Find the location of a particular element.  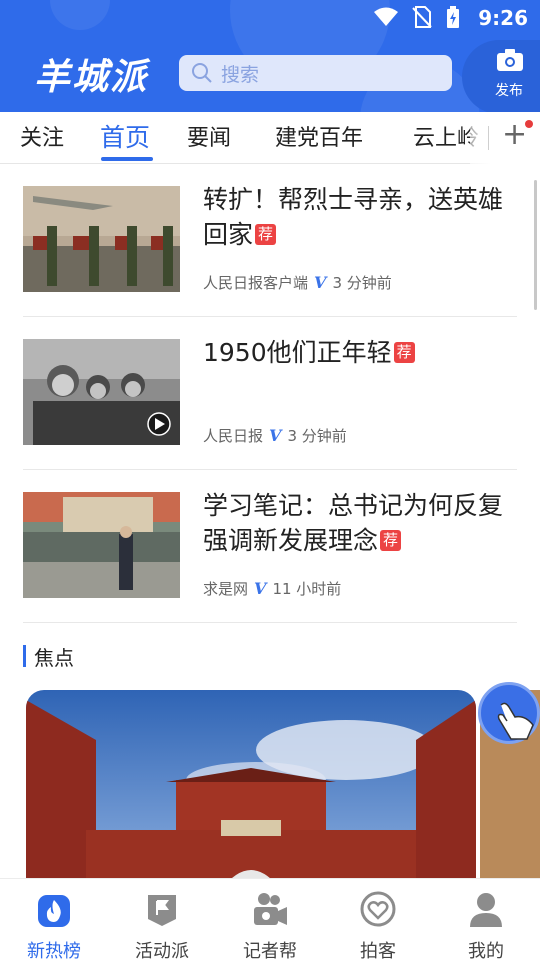

news-source: 求是网 is located at coordinates (226, 589).